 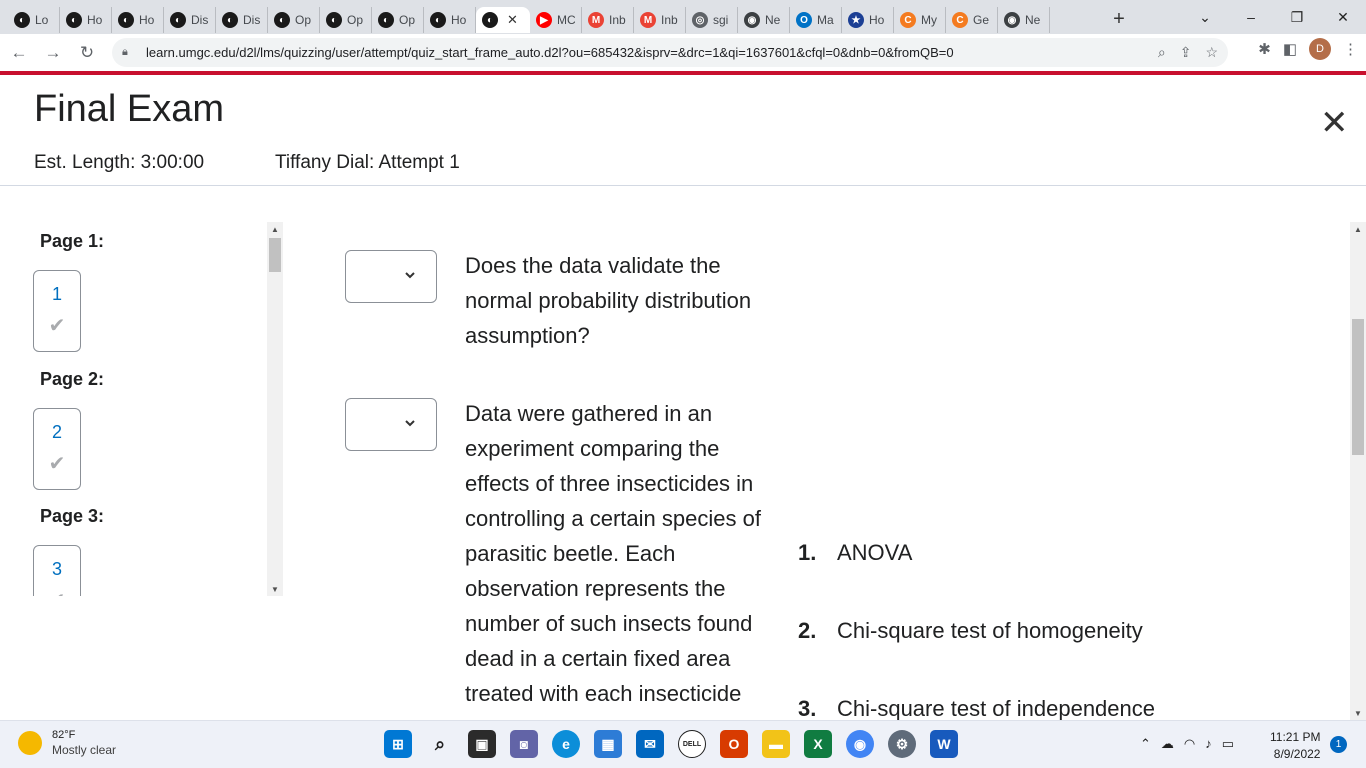 What do you see at coordinates (1205, 17) in the screenshot?
I see `tab-search-icon: ⌄` at bounding box center [1205, 17].